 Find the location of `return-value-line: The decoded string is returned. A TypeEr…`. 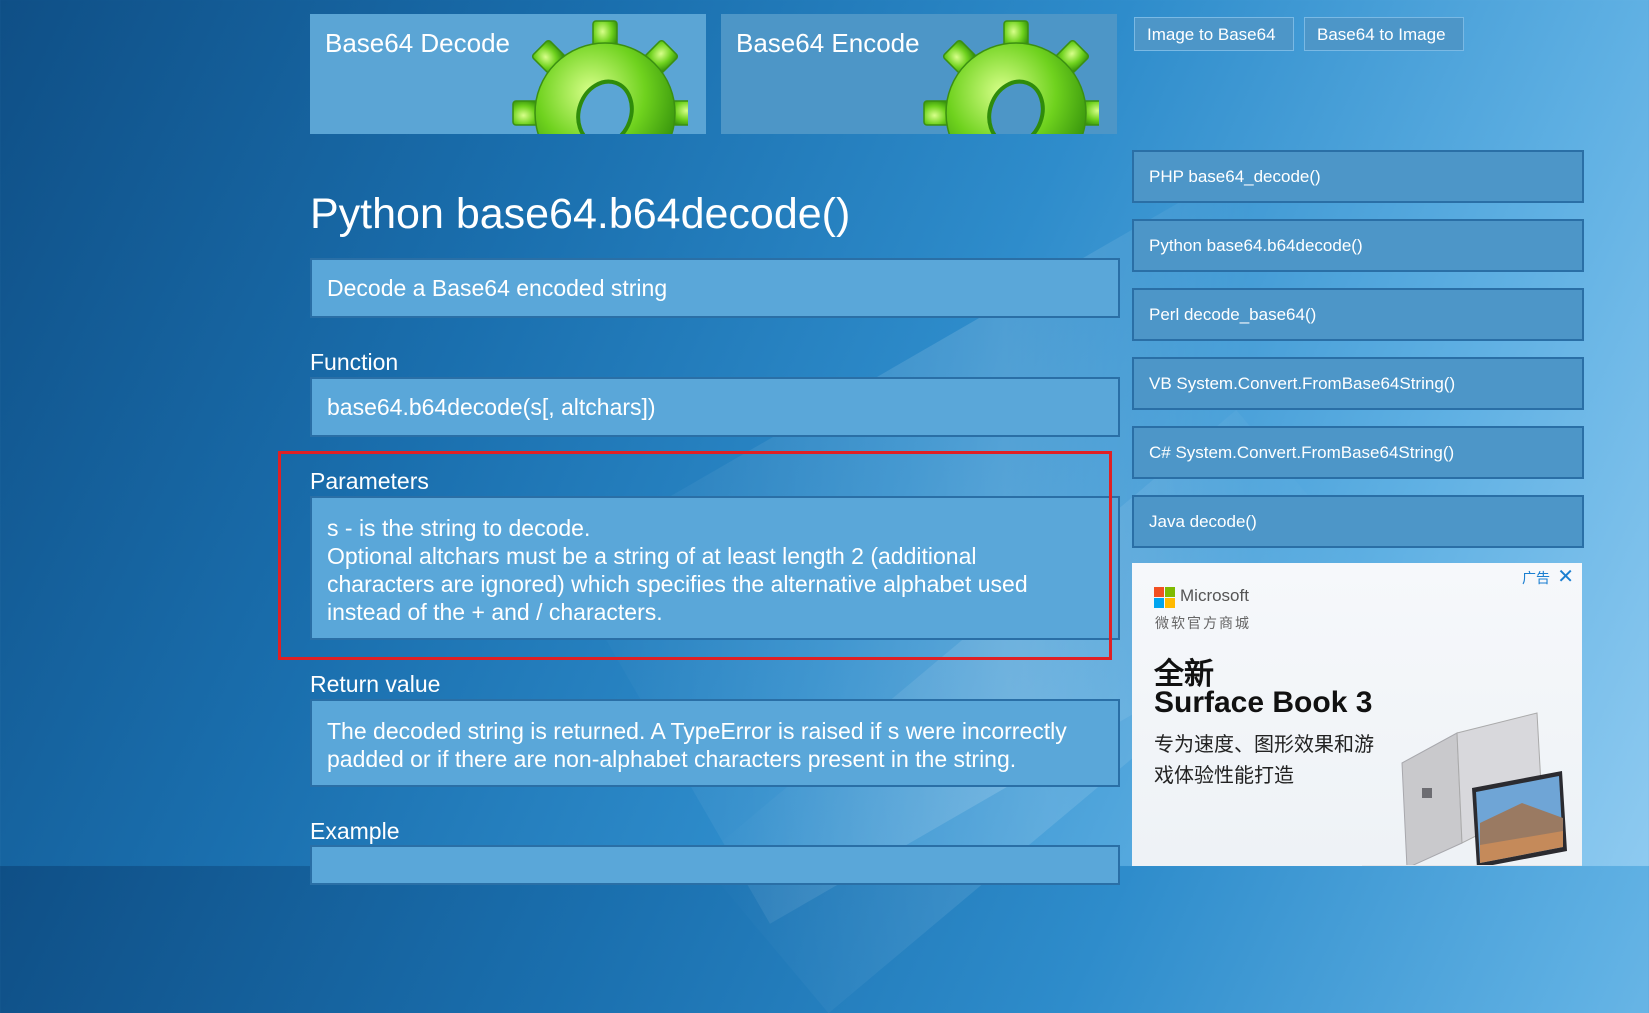

return-value-line: The decoded string is returned. A TypeEr… is located at coordinates (697, 731).